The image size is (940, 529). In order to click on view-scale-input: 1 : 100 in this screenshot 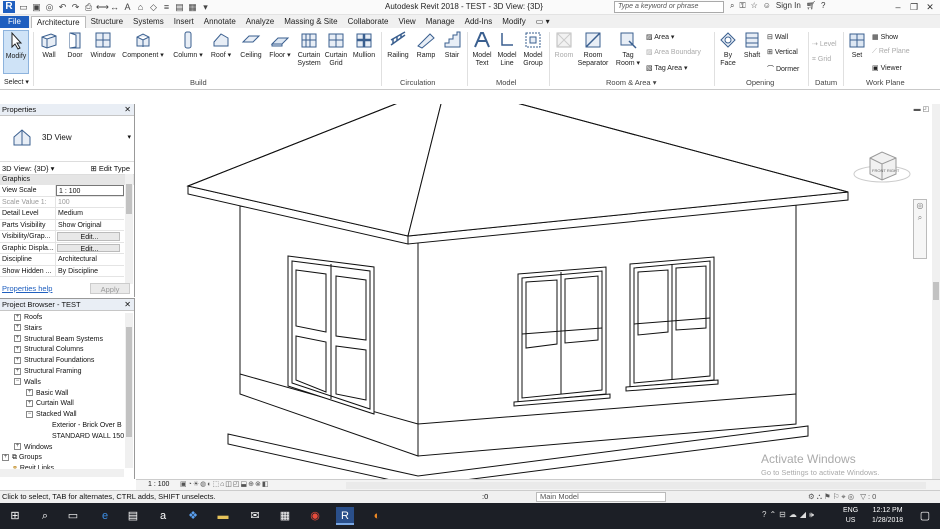, I will do `click(90, 190)`.